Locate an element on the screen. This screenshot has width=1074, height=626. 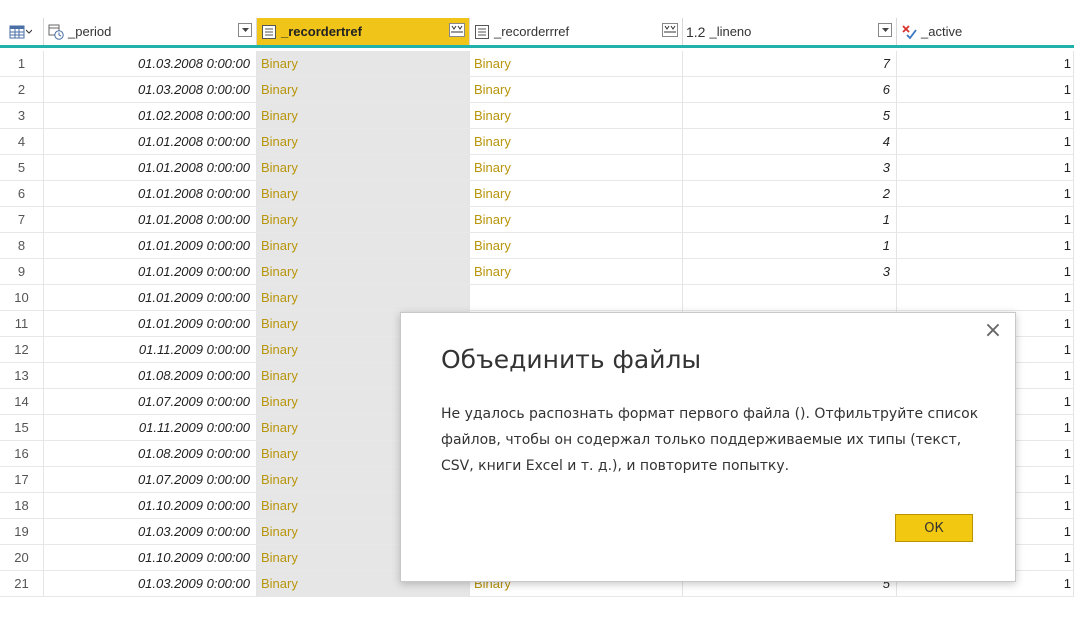
column-title-lineno: _lineno is located at coordinates (730, 31).